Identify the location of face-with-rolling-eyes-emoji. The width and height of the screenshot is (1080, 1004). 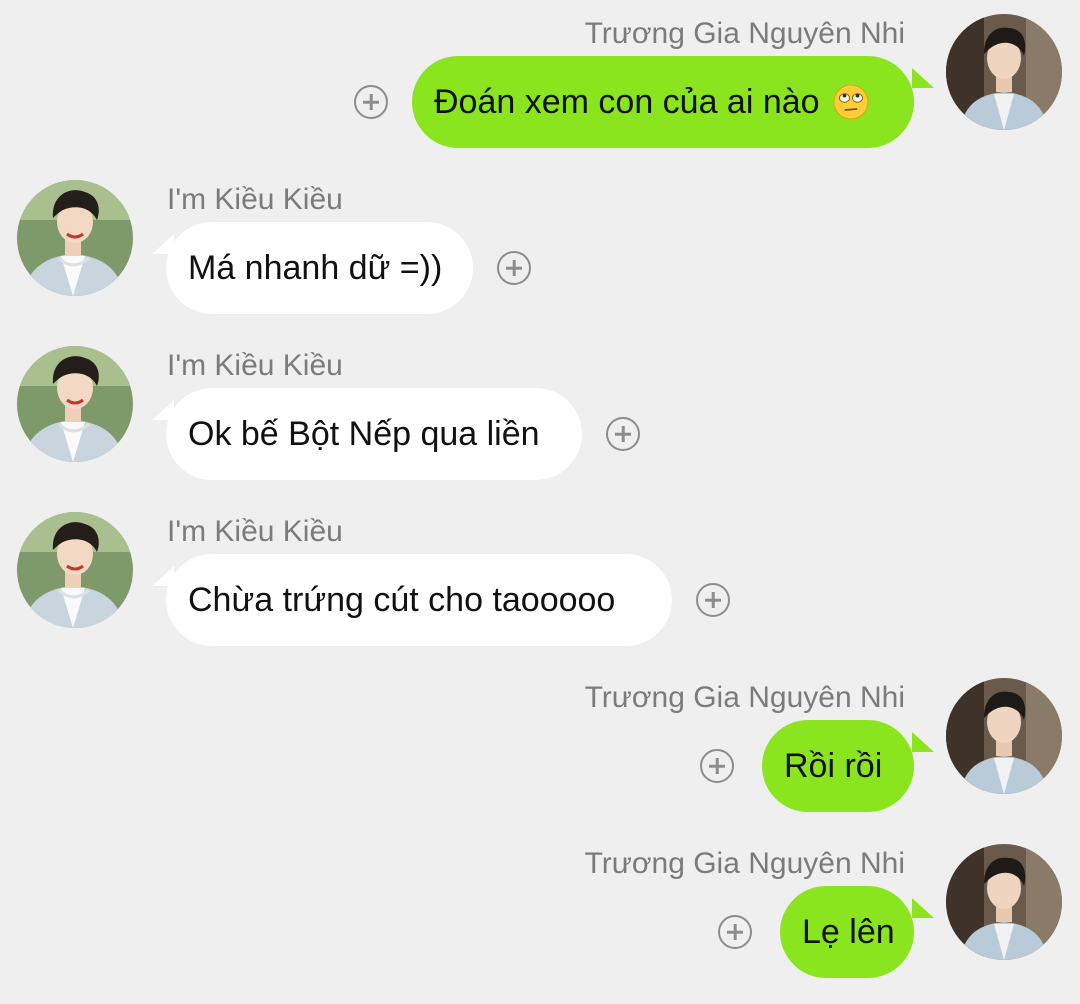
(851, 102).